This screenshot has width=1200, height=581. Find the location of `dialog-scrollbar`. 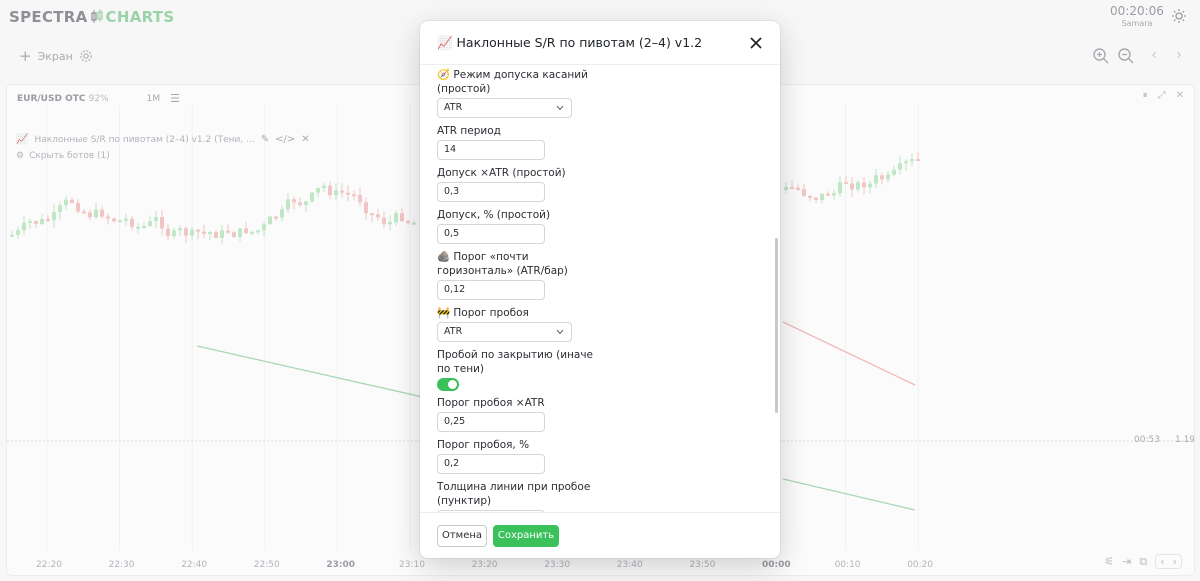

dialog-scrollbar is located at coordinates (776, 325).